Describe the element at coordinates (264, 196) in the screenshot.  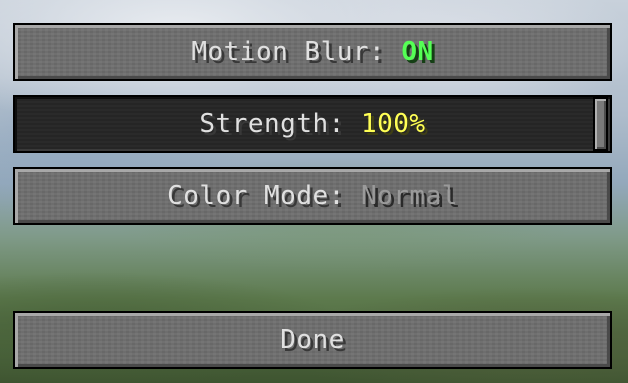
I see `color-mode-label: Color Mode:` at that location.